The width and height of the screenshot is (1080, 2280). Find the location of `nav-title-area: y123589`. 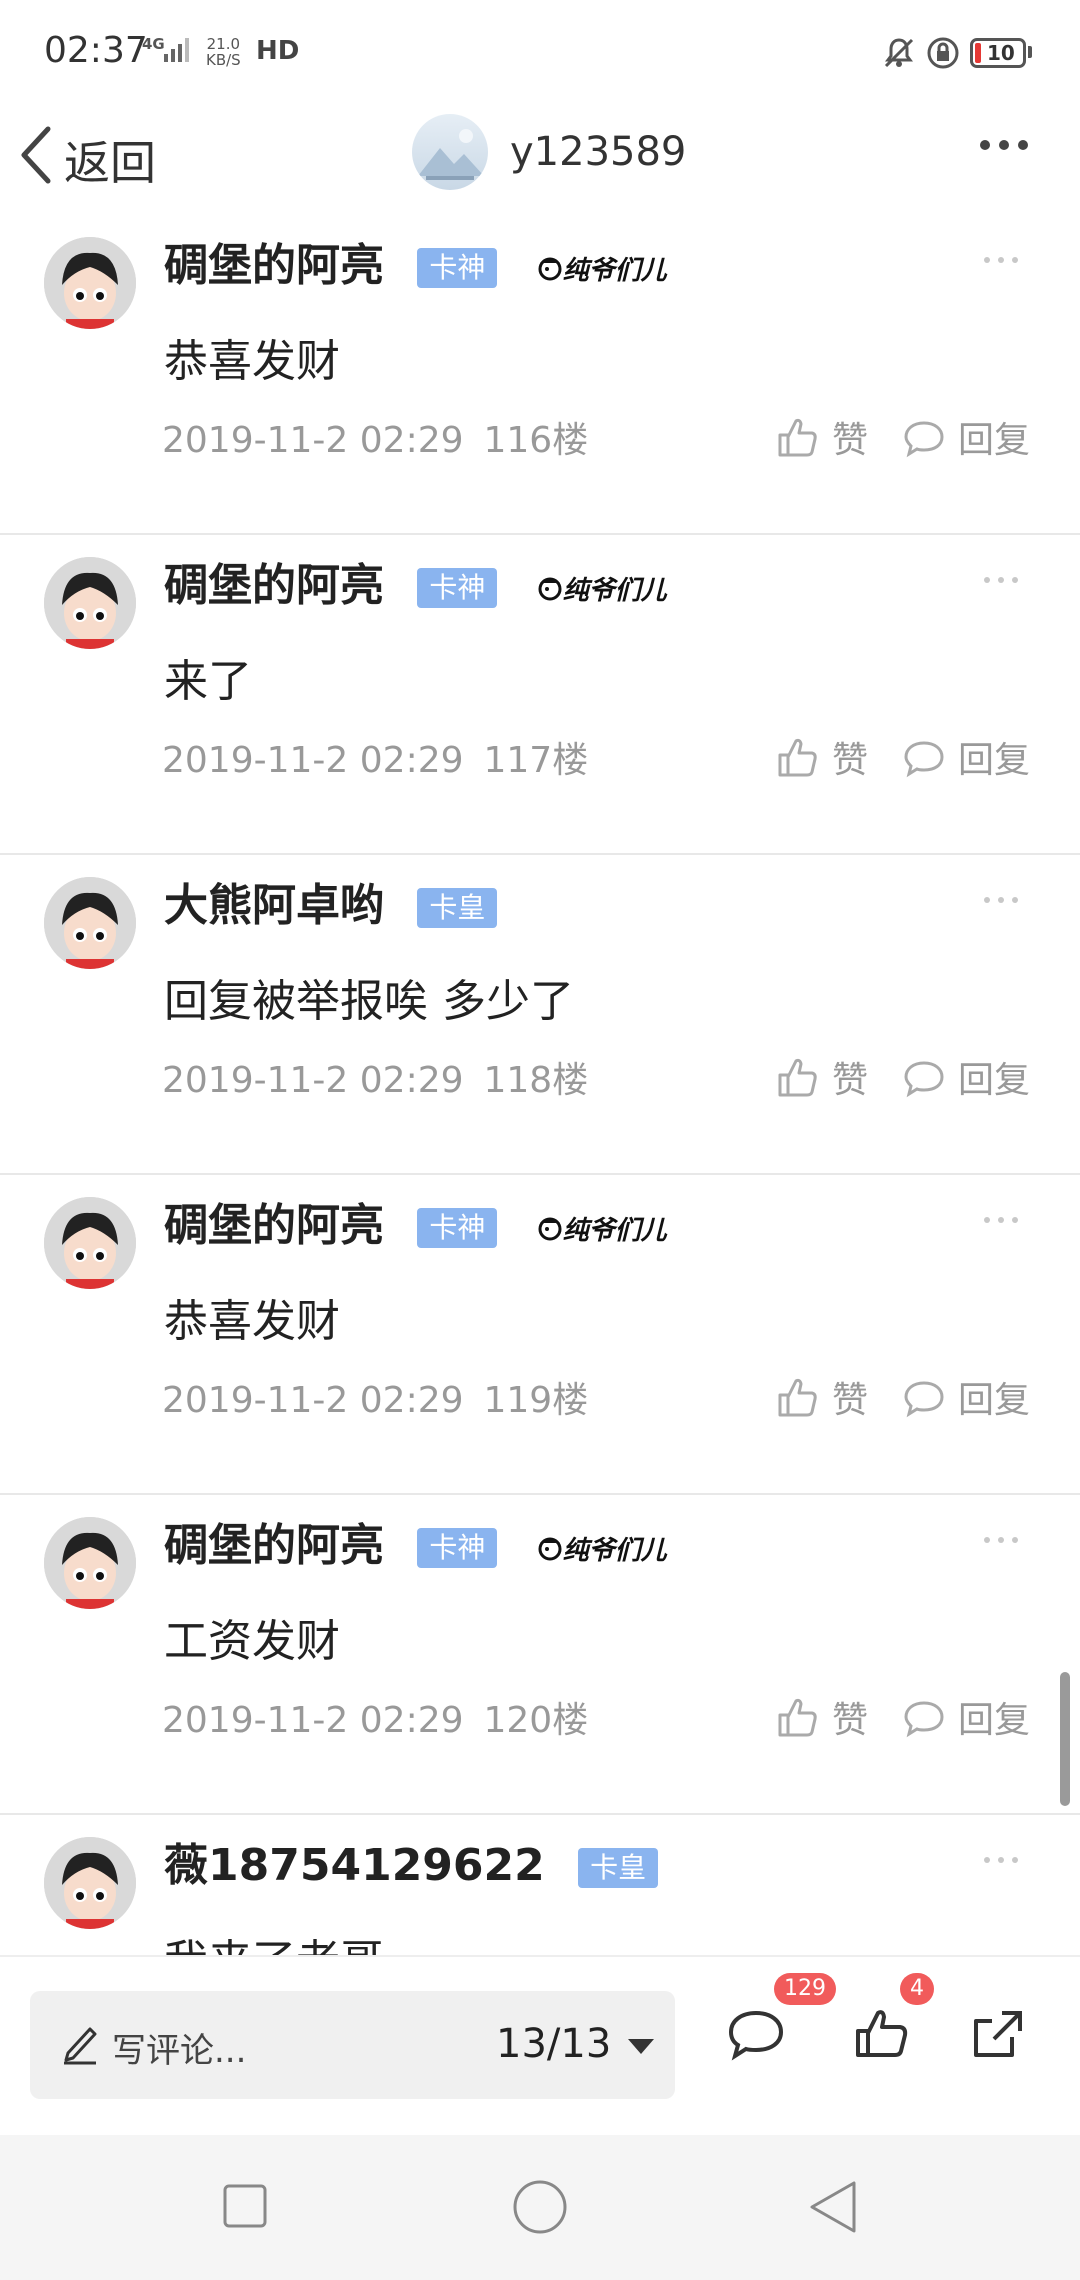

nav-title-area: y123589 is located at coordinates (549, 152).